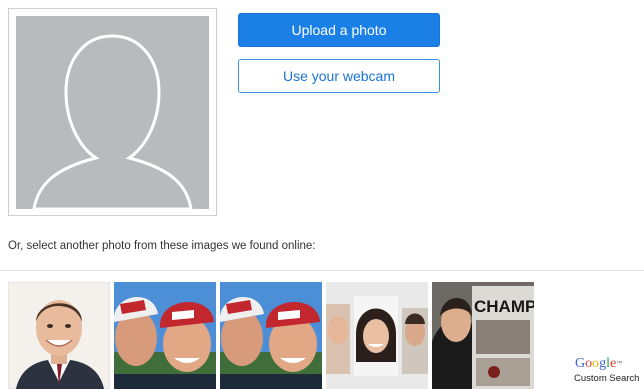 This screenshot has height=389, width=644. What do you see at coordinates (339, 76) in the screenshot?
I see `use-webcam-button: Use your webcam` at bounding box center [339, 76].